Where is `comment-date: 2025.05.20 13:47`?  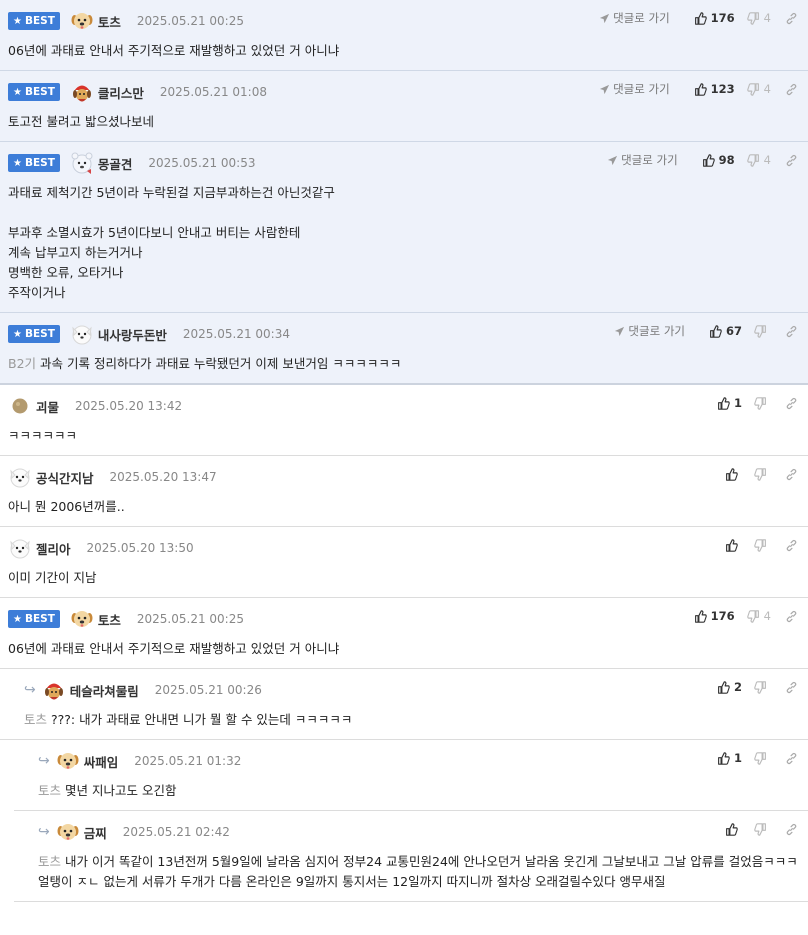 comment-date: 2025.05.20 13:47 is located at coordinates (163, 477).